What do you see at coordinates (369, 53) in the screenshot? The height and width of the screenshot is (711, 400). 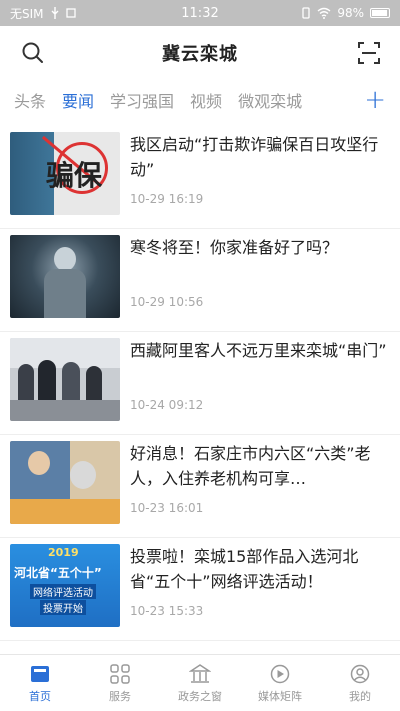 I see `scan-icon` at bounding box center [369, 53].